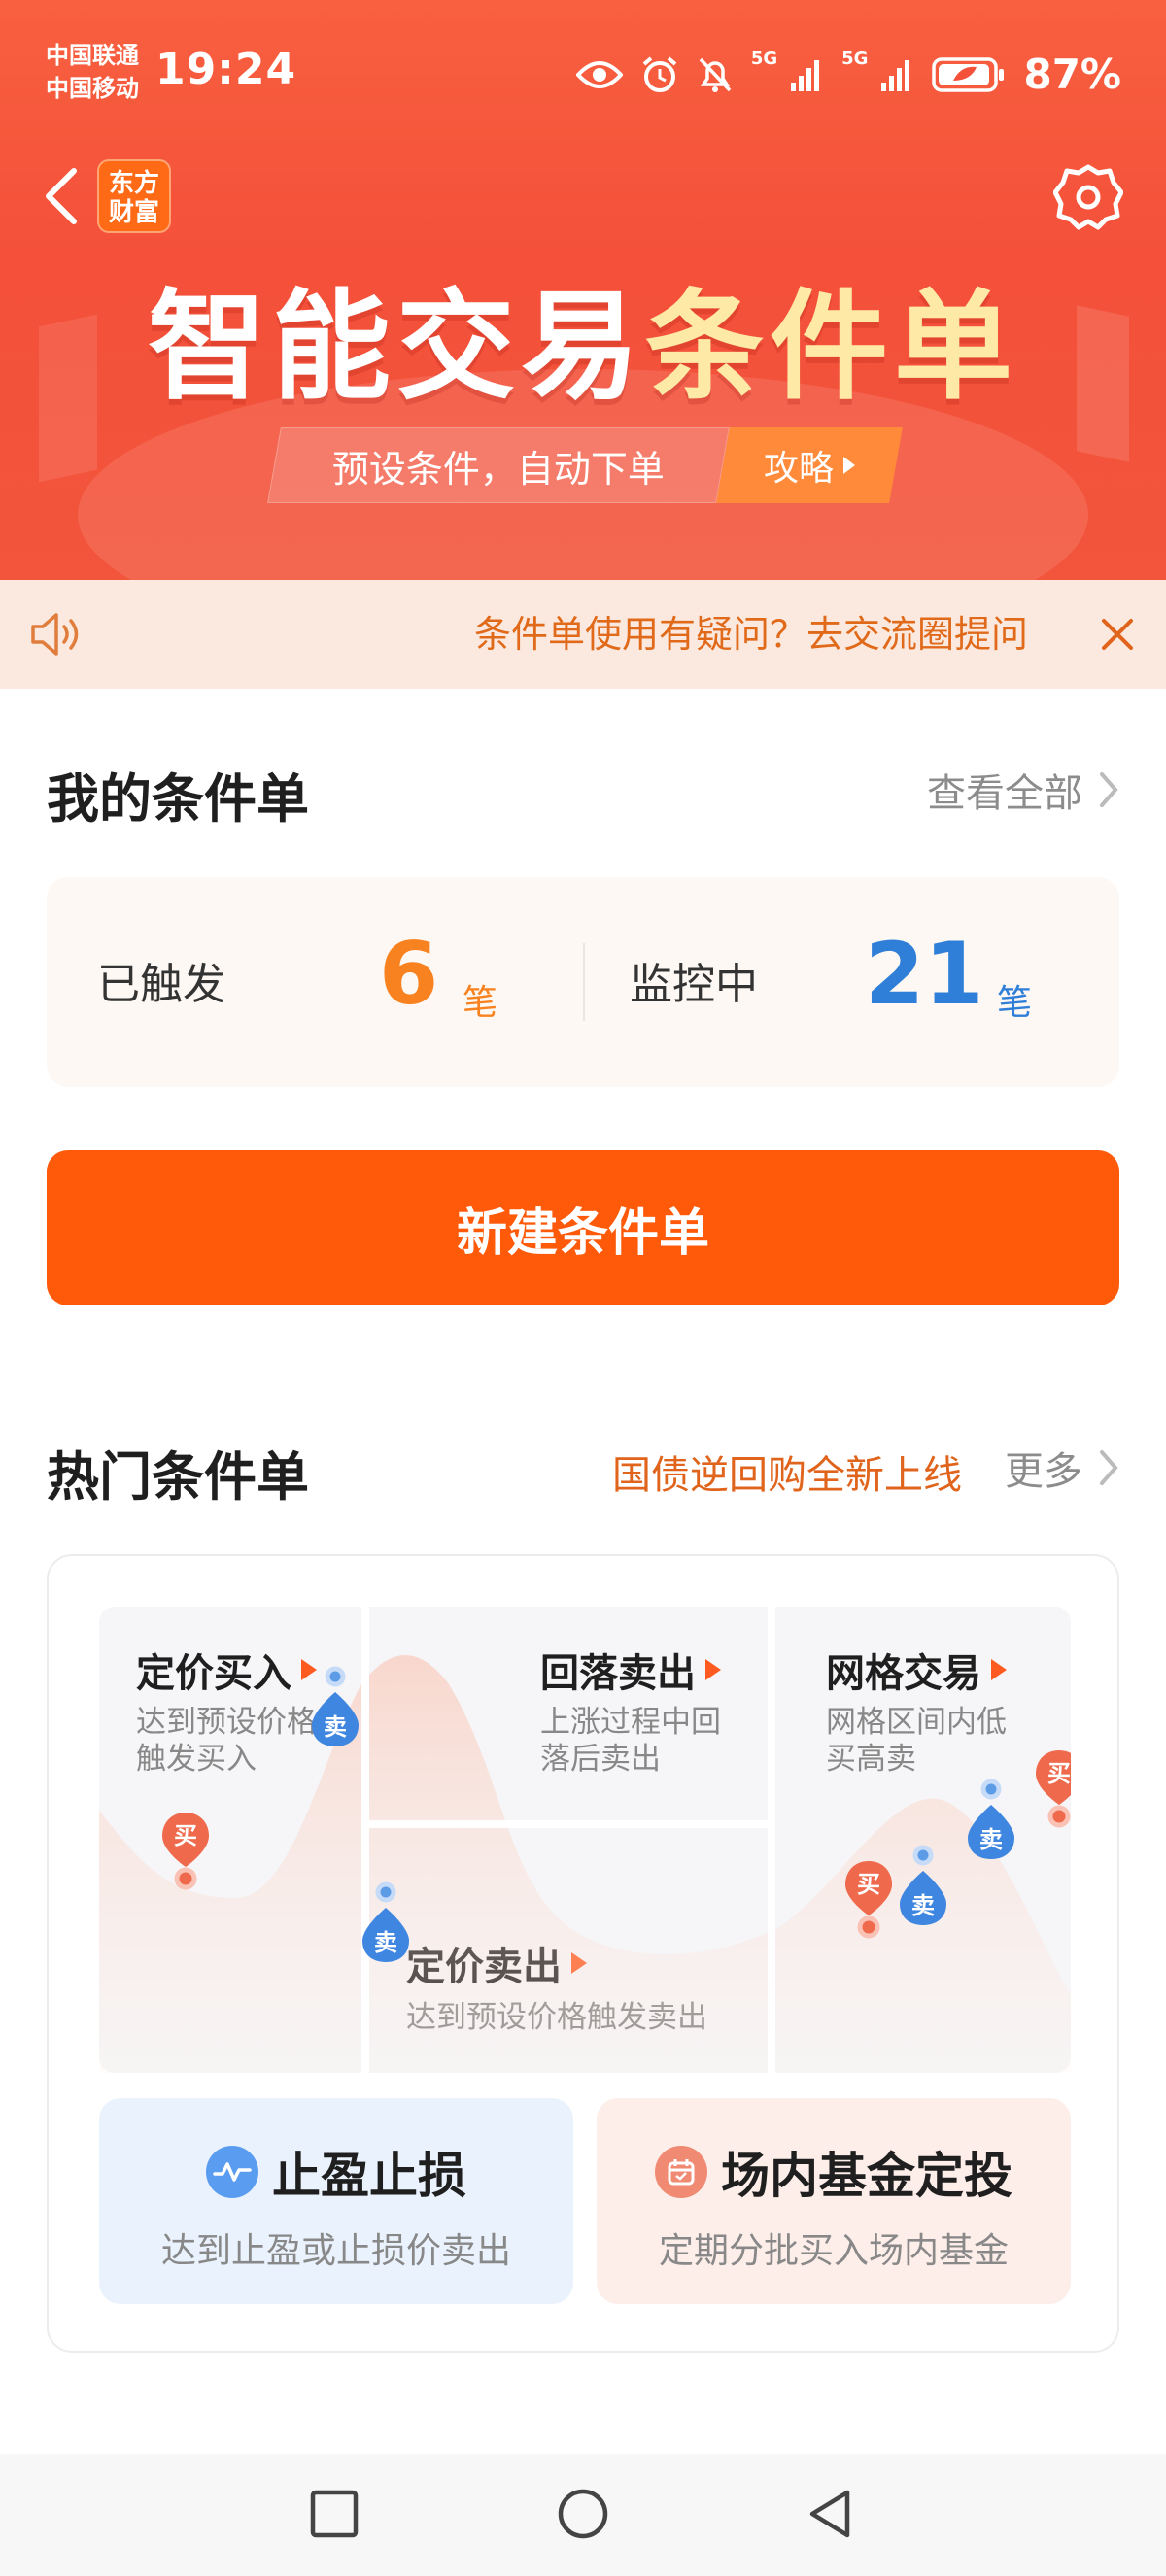 Image resolution: width=1166 pixels, height=2576 pixels. I want to click on my-orders-title: 我的条件单, so click(178, 799).